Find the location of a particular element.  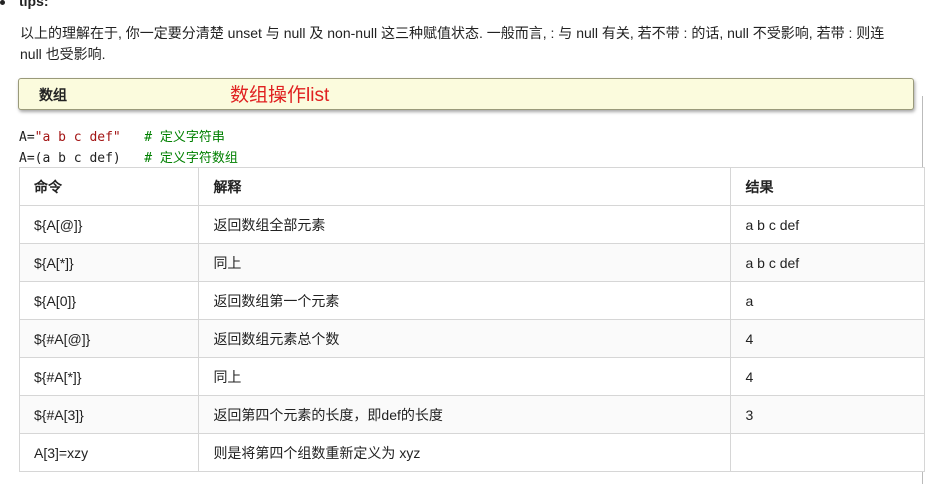

bullet-icon is located at coordinates (2, 2).